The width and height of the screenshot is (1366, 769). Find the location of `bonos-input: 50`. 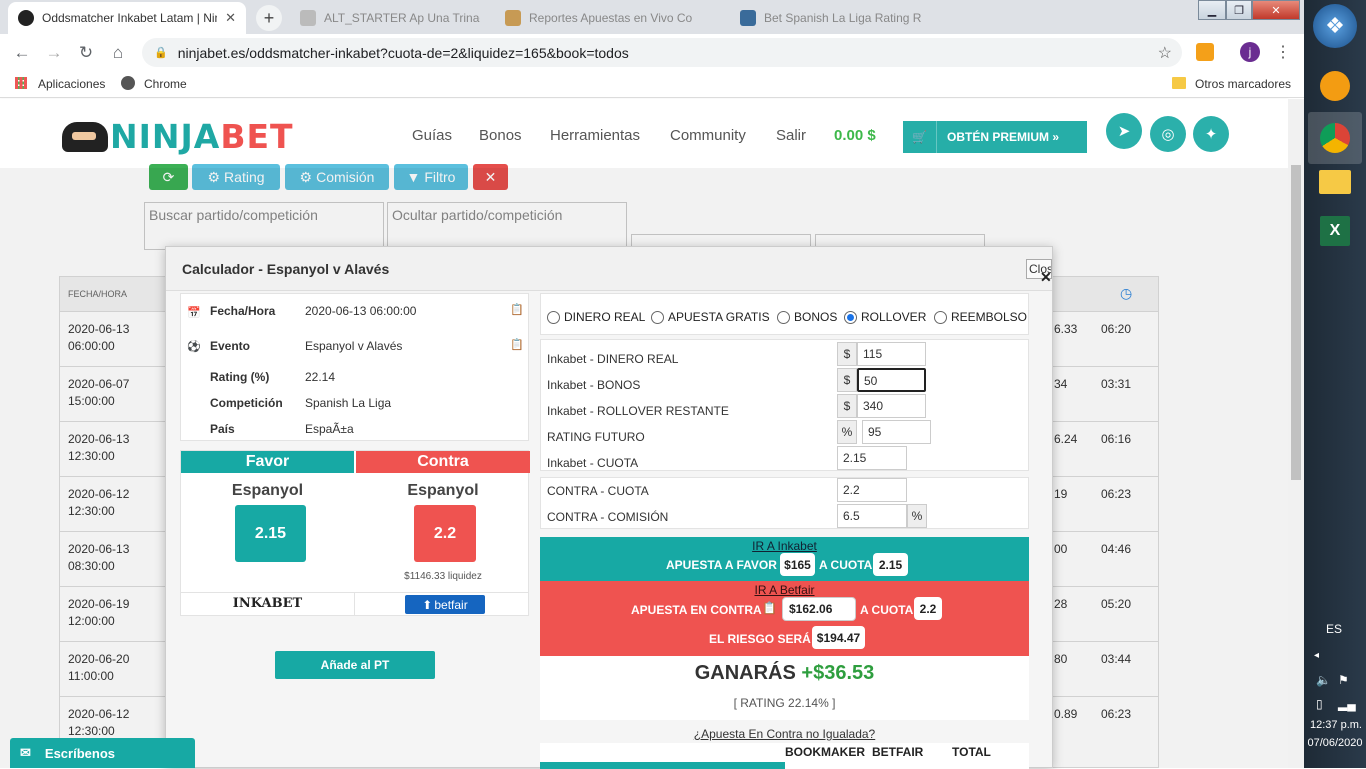

bonos-input: 50 is located at coordinates (891, 380).